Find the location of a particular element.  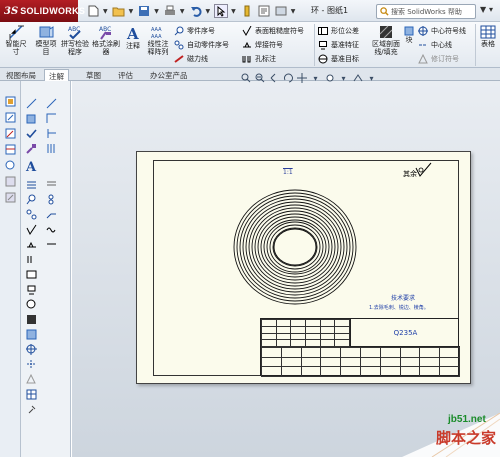

weld-symbol-icon is located at coordinates (31, 244).